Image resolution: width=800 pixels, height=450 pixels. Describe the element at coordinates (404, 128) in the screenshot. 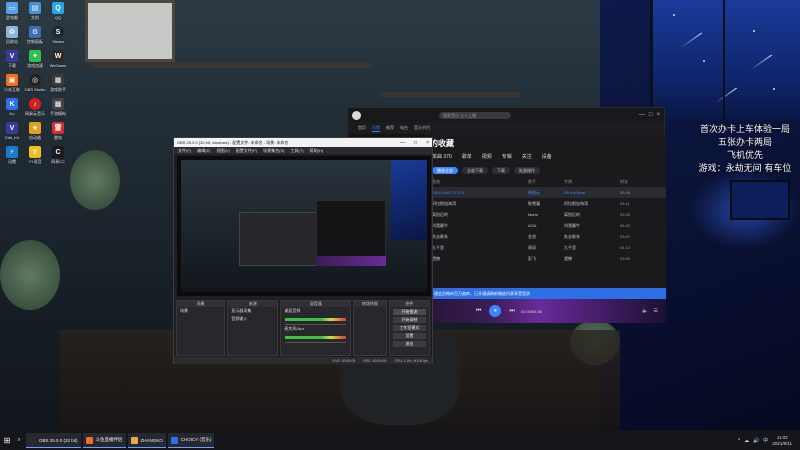

I see `tab-radio: 电台` at that location.